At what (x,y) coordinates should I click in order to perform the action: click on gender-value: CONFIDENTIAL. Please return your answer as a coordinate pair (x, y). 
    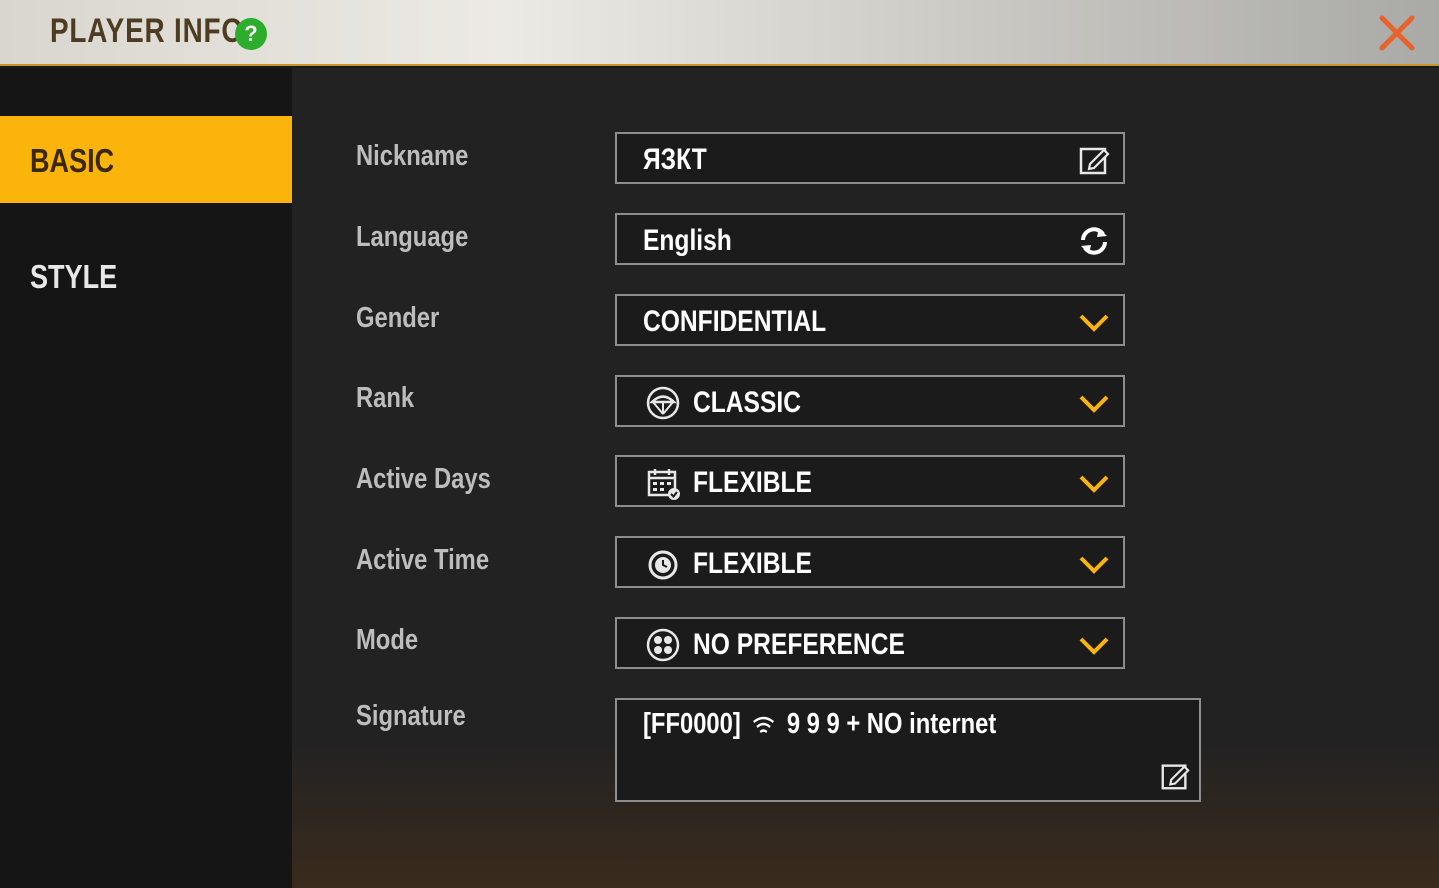
    Looking at the image, I should click on (735, 321).